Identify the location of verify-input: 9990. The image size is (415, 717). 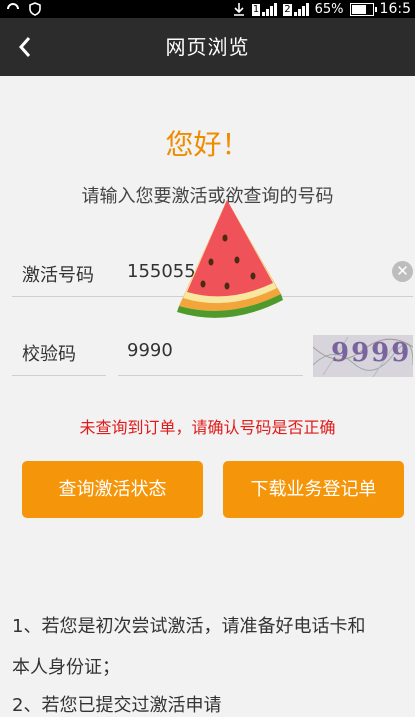
(150, 350).